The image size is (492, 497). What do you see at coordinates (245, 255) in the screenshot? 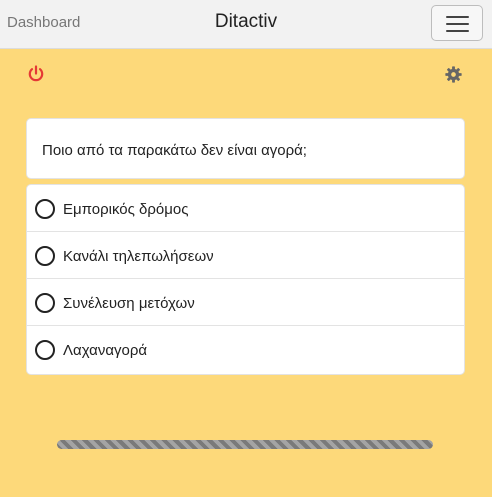
I see `answer-option: Κανάλι τηλεπωλήσεων` at bounding box center [245, 255].